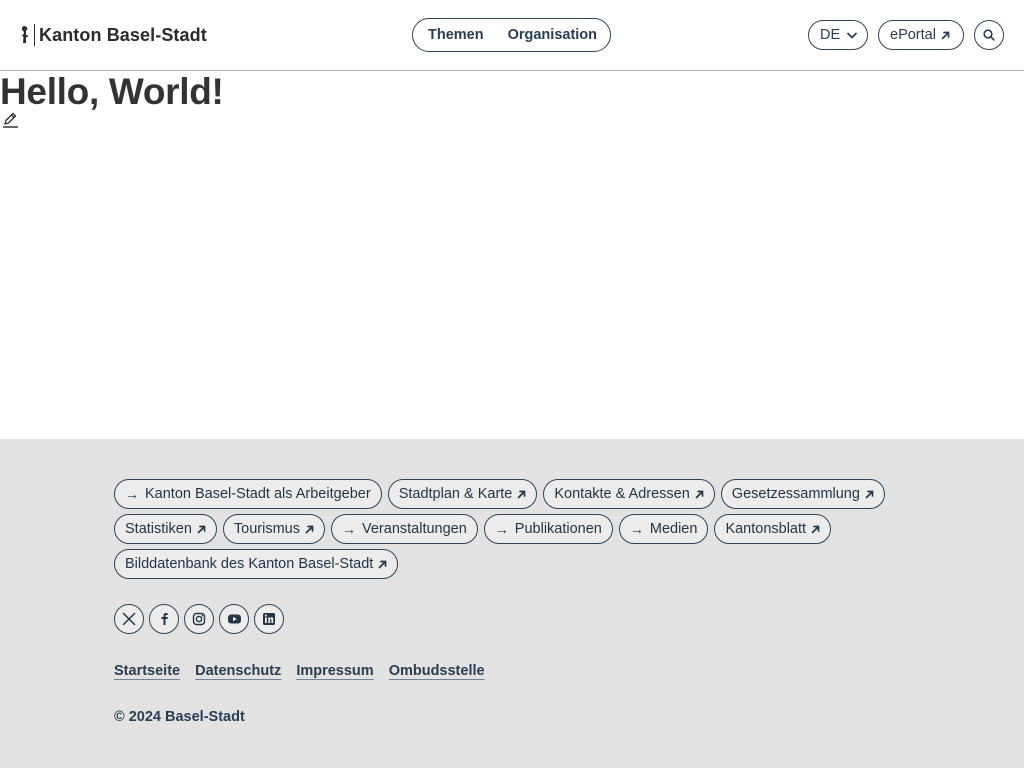 The height and width of the screenshot is (768, 1024). What do you see at coordinates (334, 671) in the screenshot?
I see `legal-link-impressum: Impressum` at bounding box center [334, 671].